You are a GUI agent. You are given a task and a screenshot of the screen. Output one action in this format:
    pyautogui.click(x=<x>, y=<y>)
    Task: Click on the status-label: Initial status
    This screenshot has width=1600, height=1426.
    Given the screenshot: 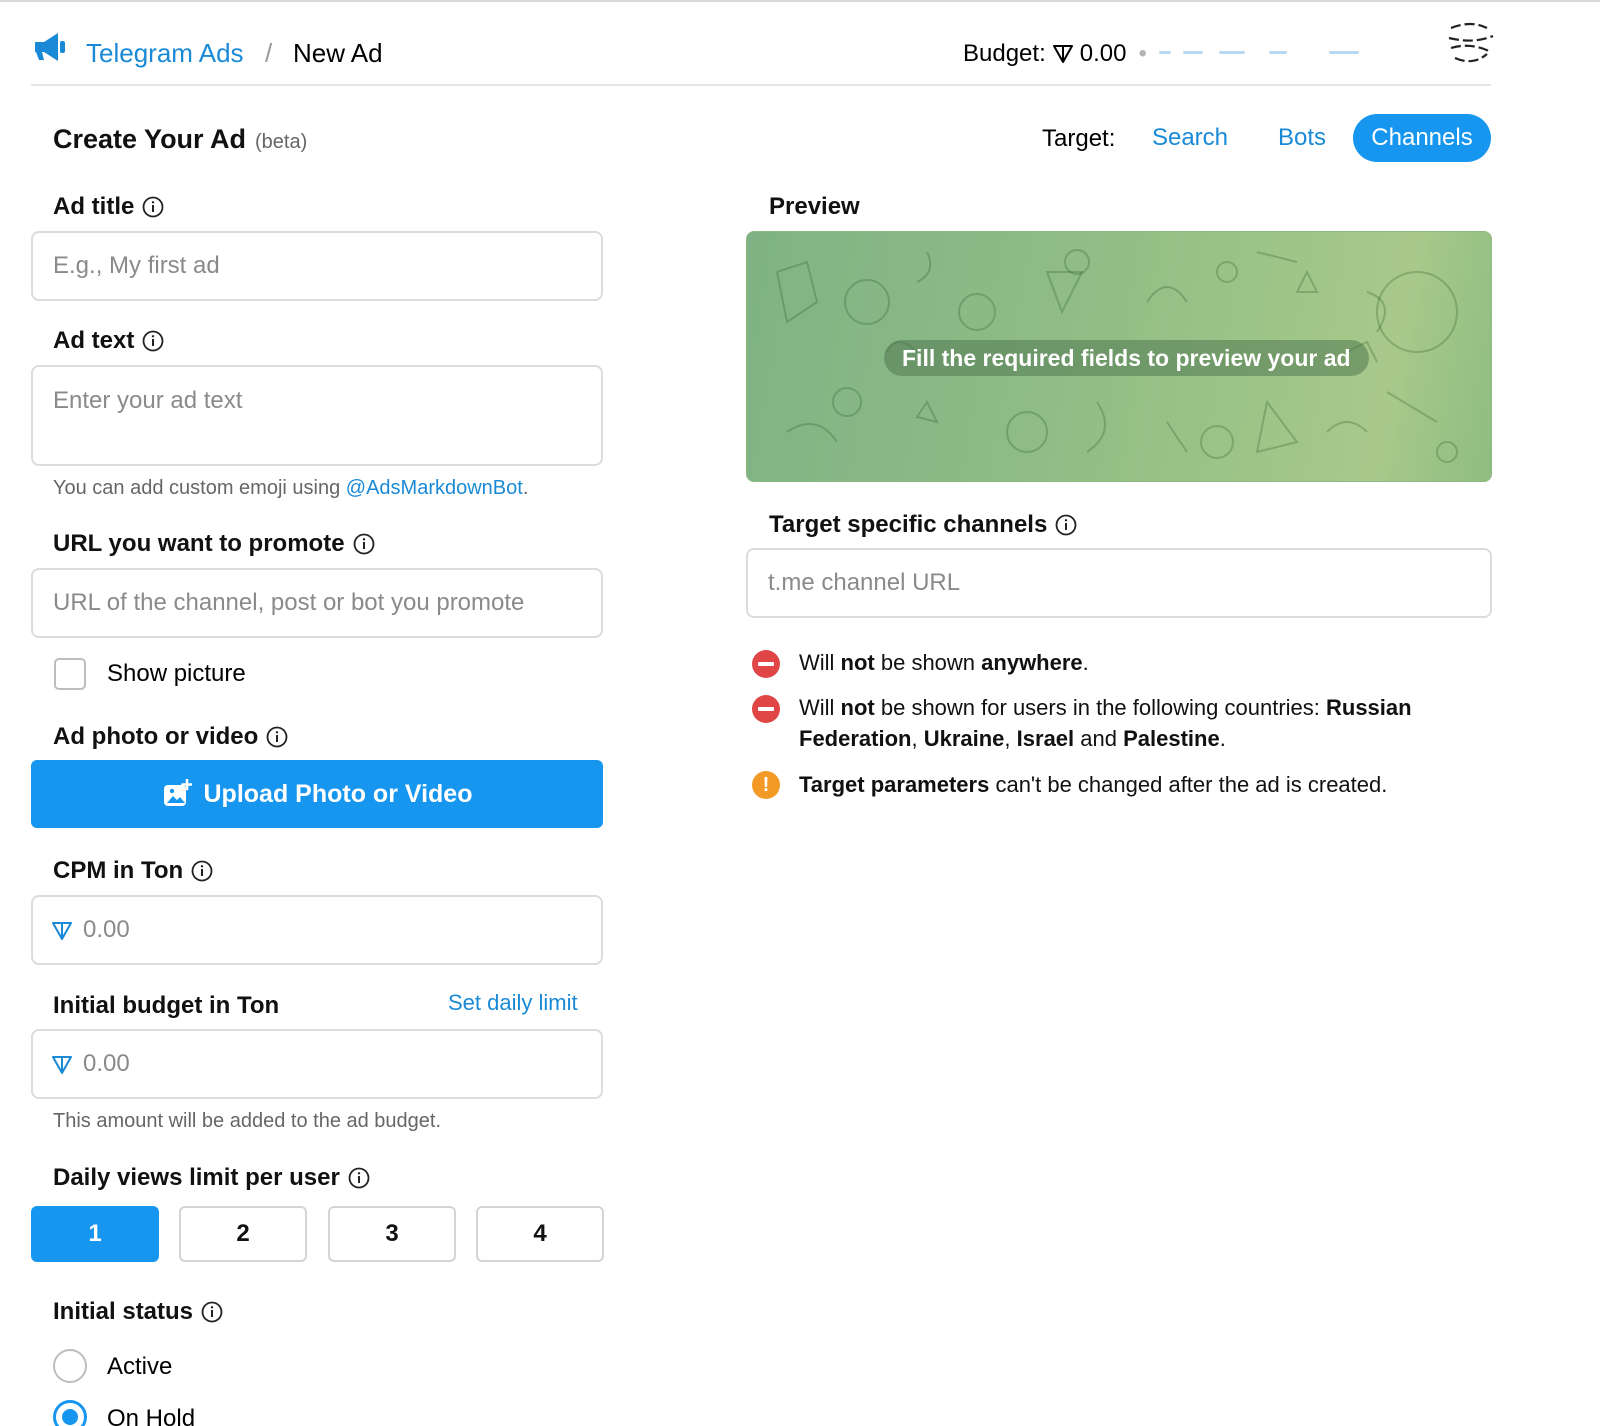 What is the action you would take?
    pyautogui.click(x=138, y=1312)
    